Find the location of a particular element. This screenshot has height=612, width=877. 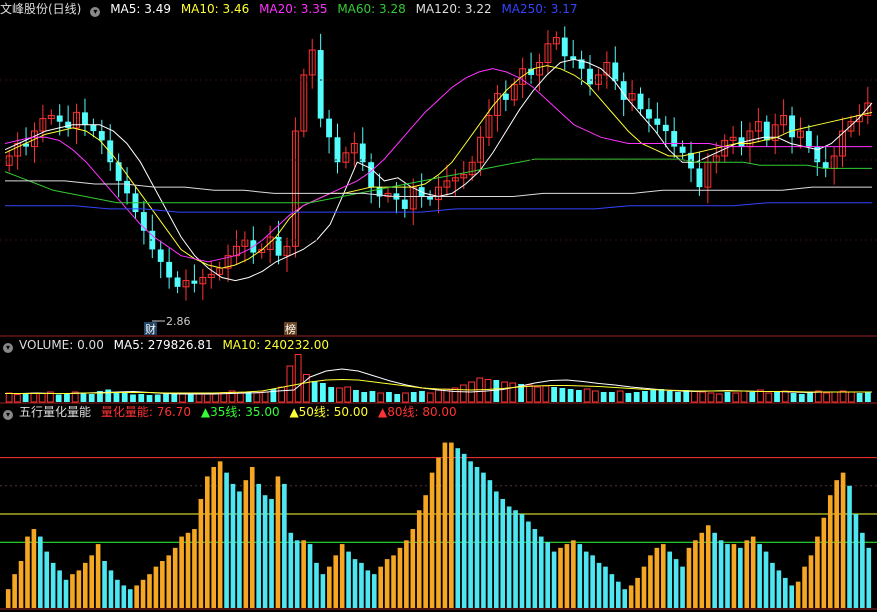

rank-marker: 榜 is located at coordinates (290, 329).